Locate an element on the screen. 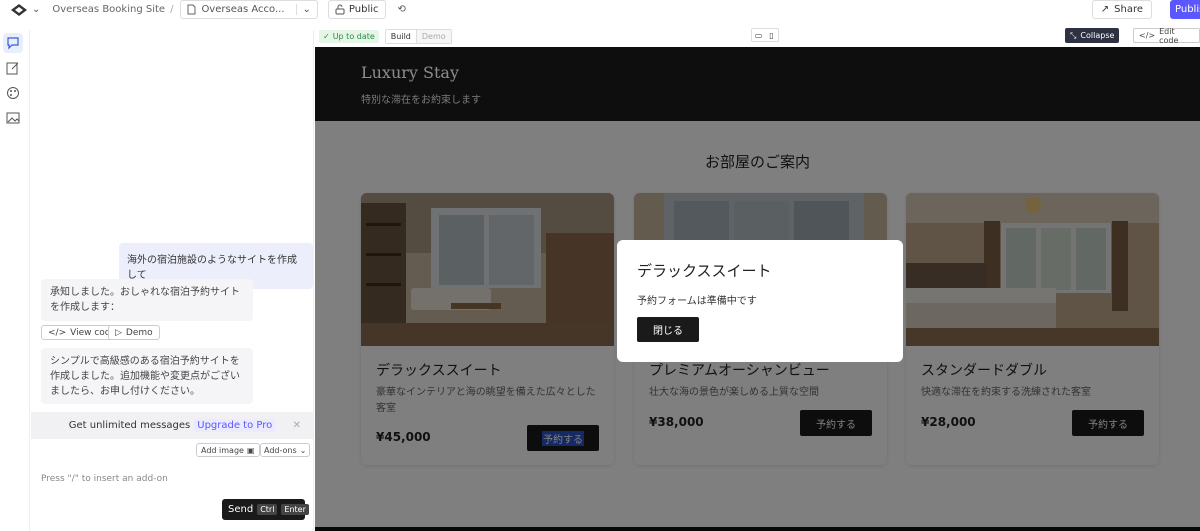 The height and width of the screenshot is (531, 1200). left-icon-rail is located at coordinates (15, 280).